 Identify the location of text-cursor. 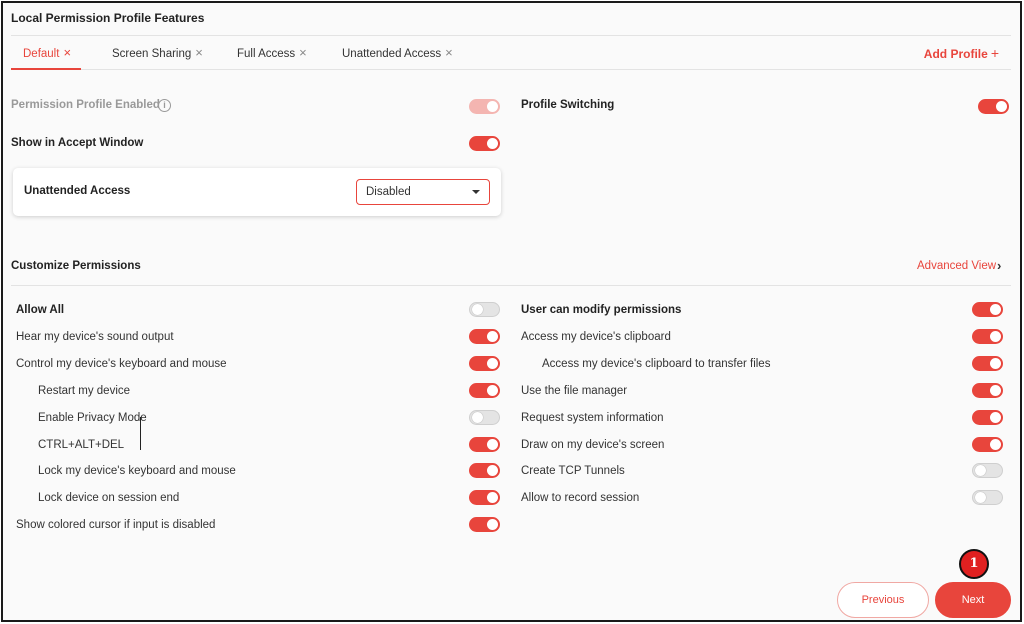
(140, 433).